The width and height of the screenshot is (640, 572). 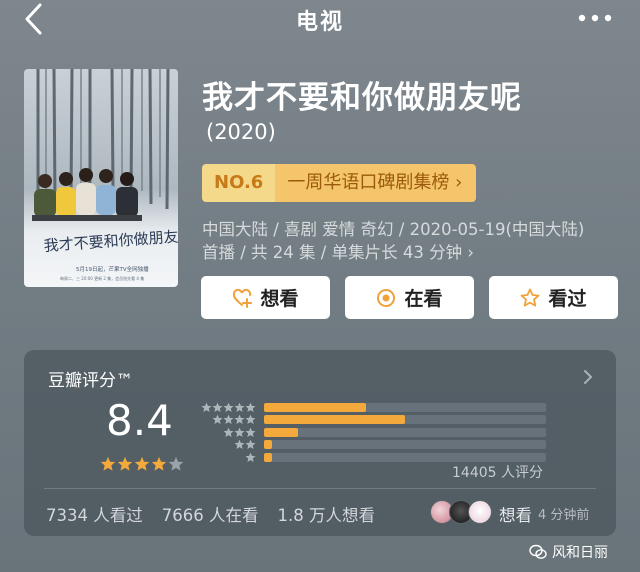 What do you see at coordinates (102, 278) in the screenshot?
I see `poster-caption-2: 每周二、三 20:00 更新 2 集，会员抢先看 4 集` at bounding box center [102, 278].